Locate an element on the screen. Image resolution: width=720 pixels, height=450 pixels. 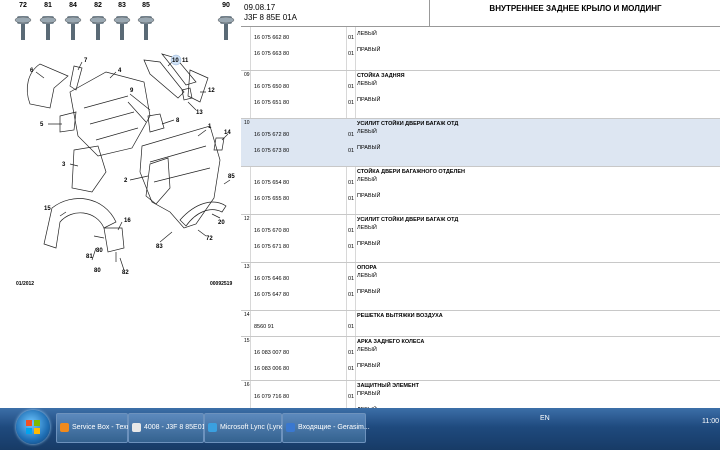
part-number: 16 075 663 80 is located at coordinates (271, 54).